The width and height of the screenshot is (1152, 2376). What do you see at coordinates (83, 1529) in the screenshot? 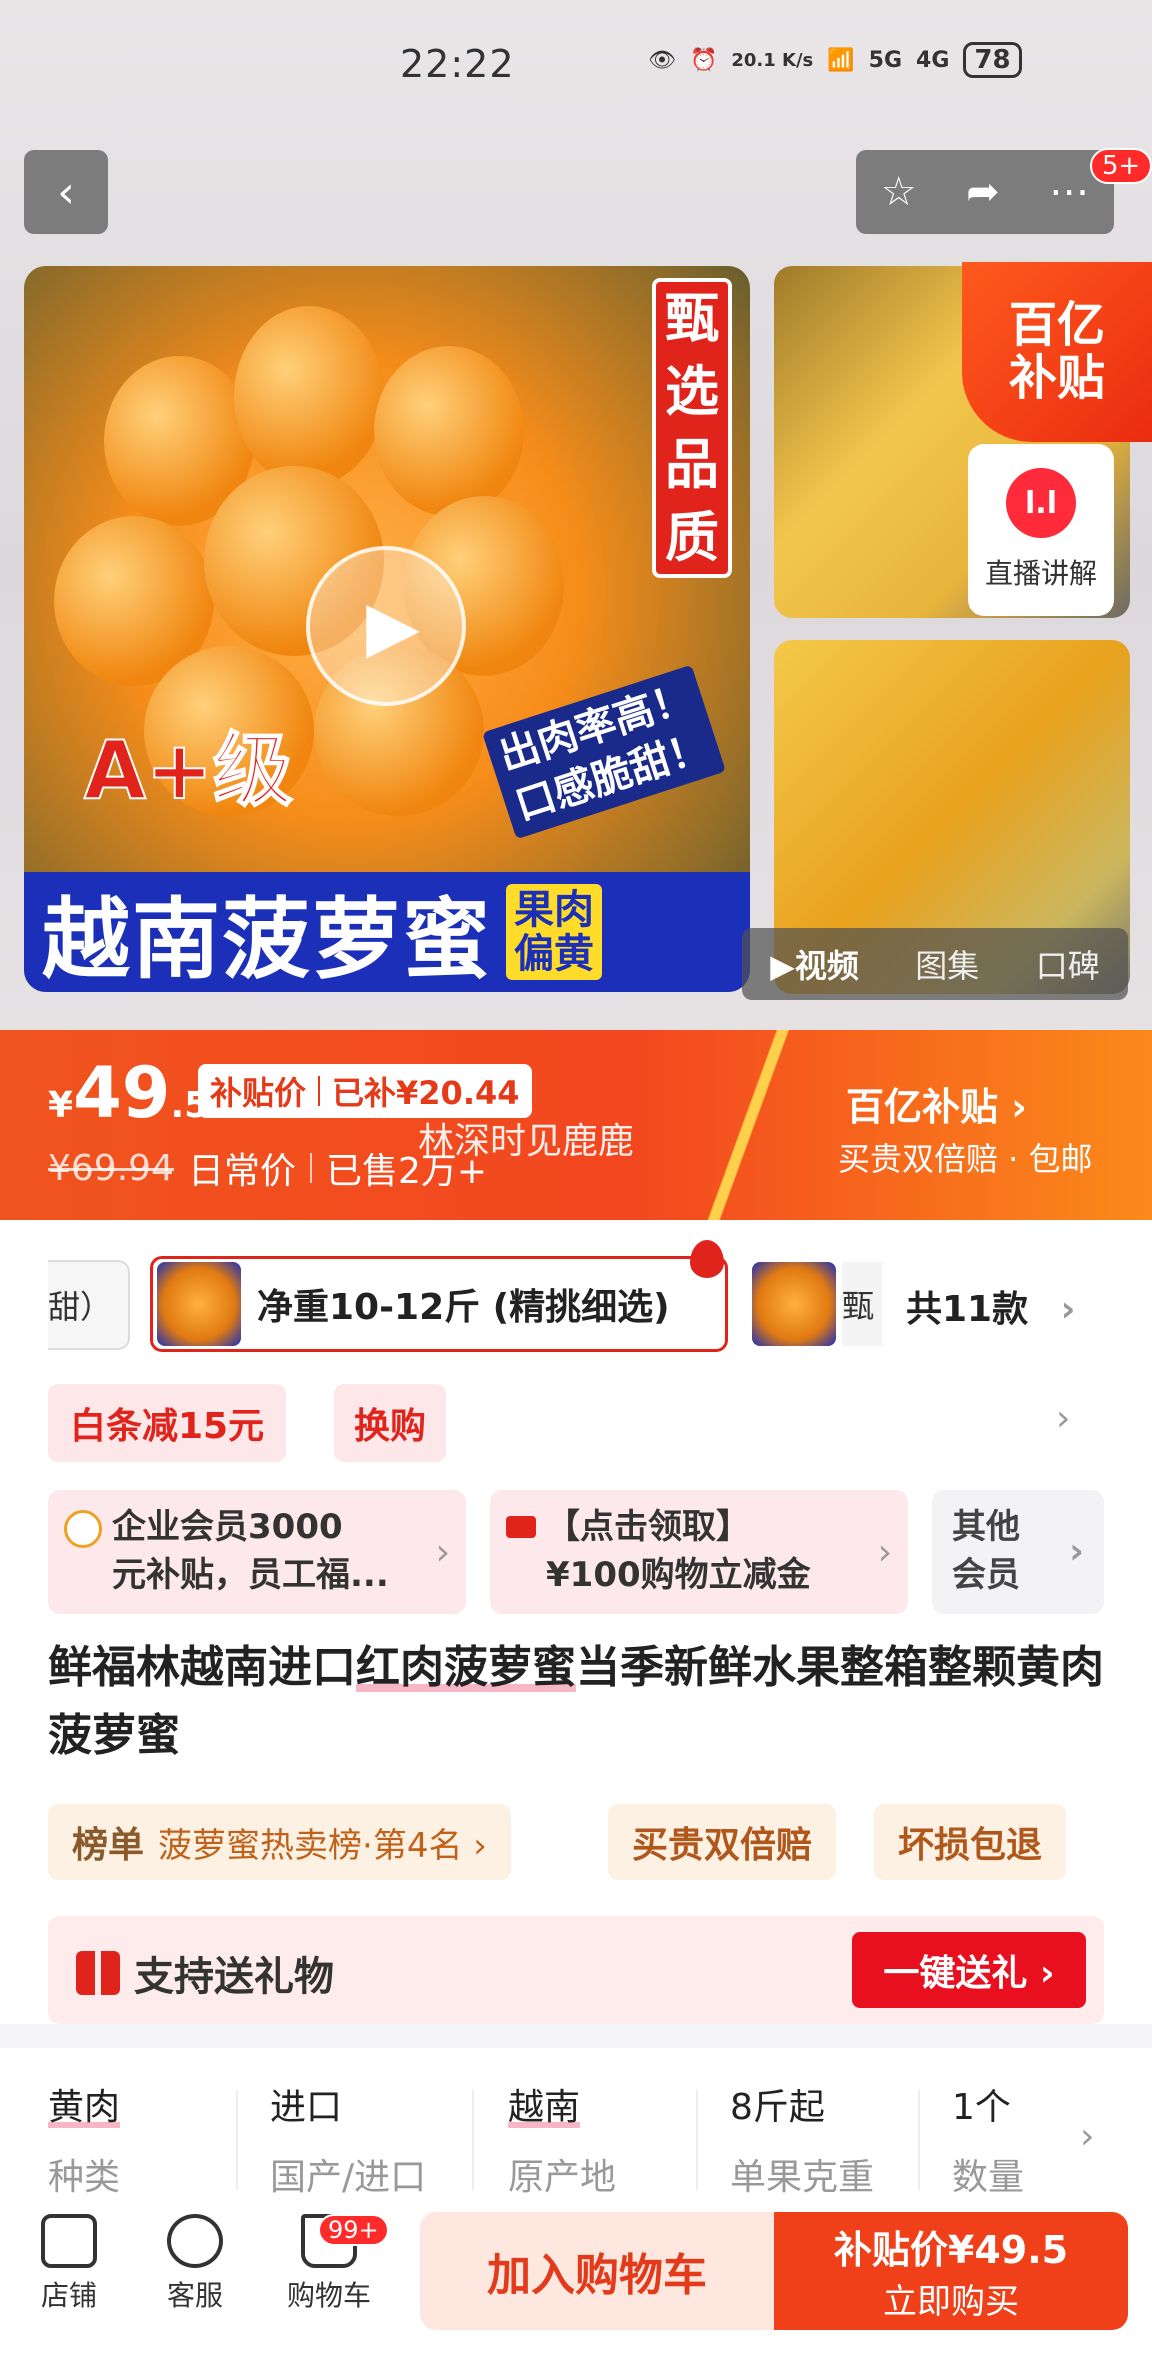
I see `enterprise-icon` at bounding box center [83, 1529].